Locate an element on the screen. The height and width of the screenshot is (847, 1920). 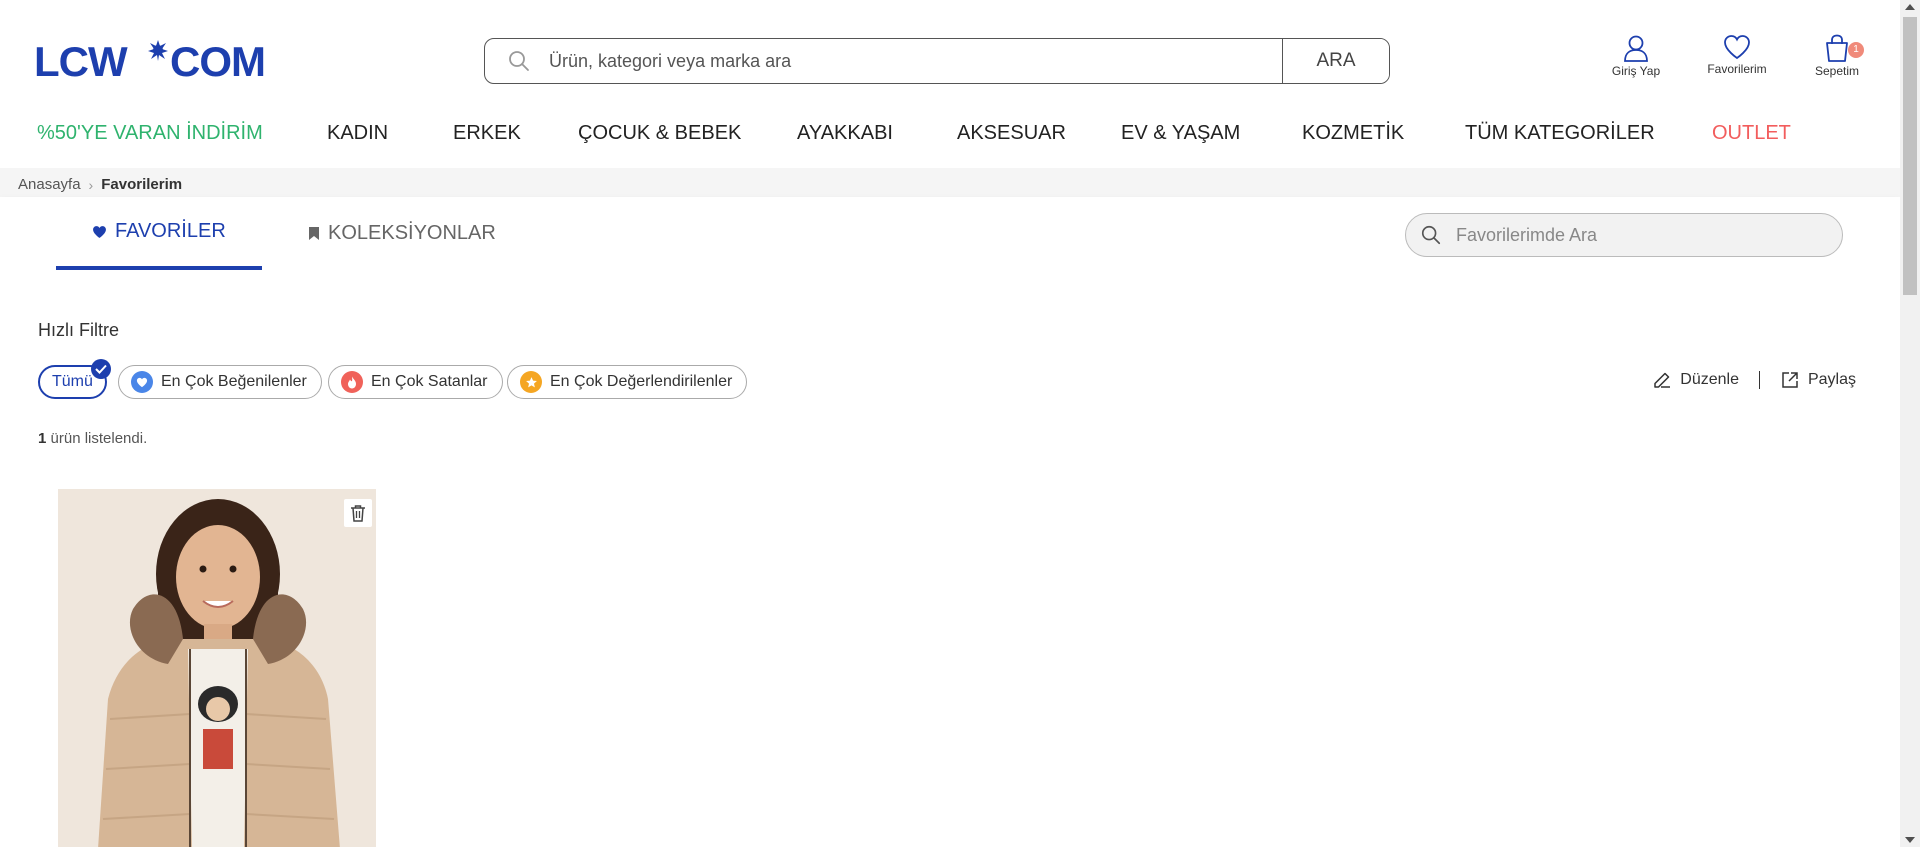
filter-chip-best-sellers: En Çok Satanlar is located at coordinates (415, 382).